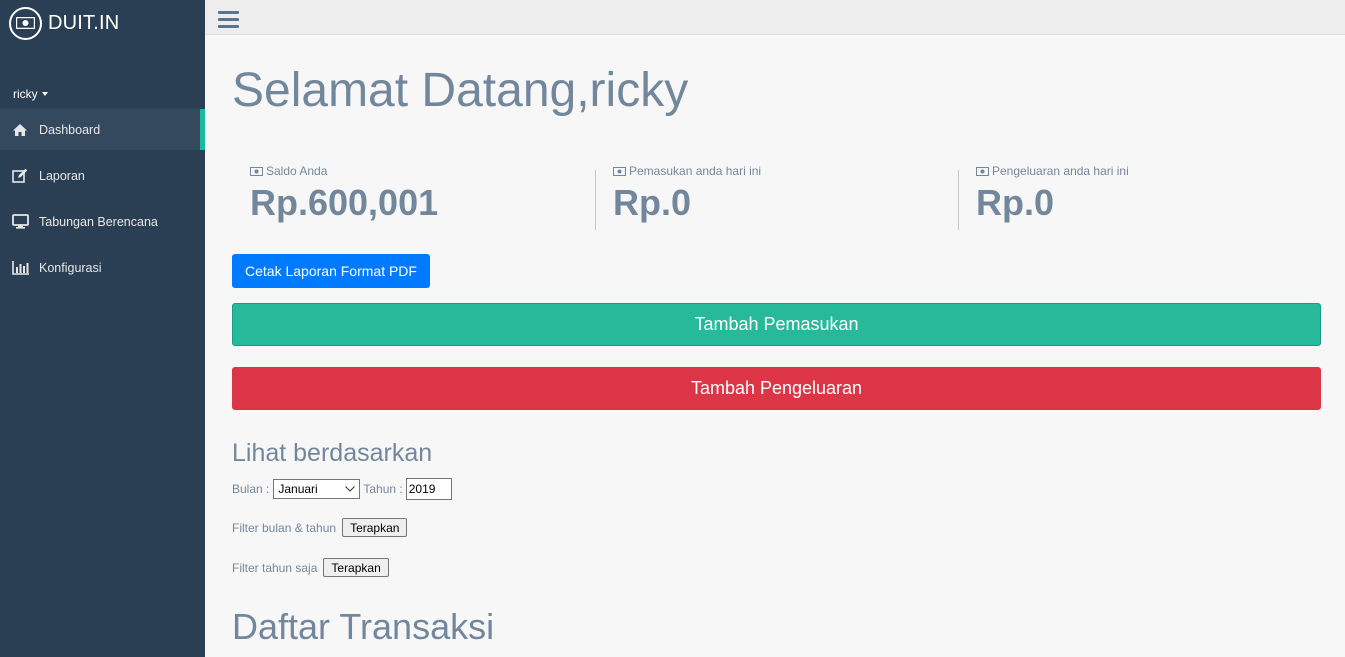 The height and width of the screenshot is (657, 1345). What do you see at coordinates (776, 324) in the screenshot?
I see `add-income-button: Tambah Pemasukan` at bounding box center [776, 324].